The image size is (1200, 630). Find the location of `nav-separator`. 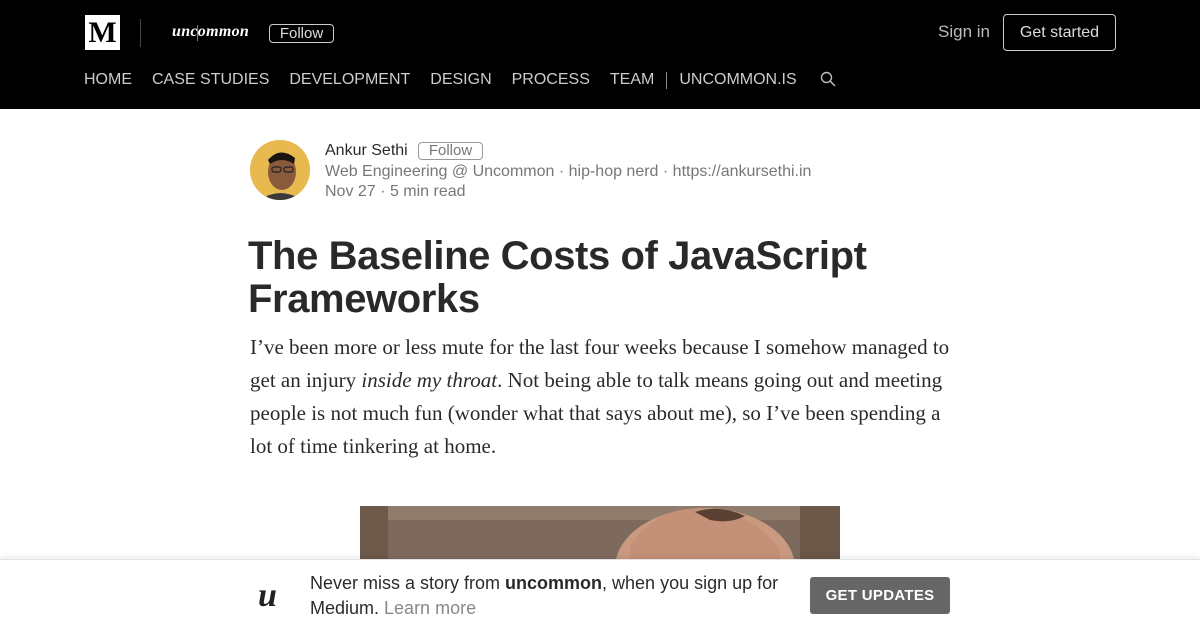

nav-separator is located at coordinates (667, 80).